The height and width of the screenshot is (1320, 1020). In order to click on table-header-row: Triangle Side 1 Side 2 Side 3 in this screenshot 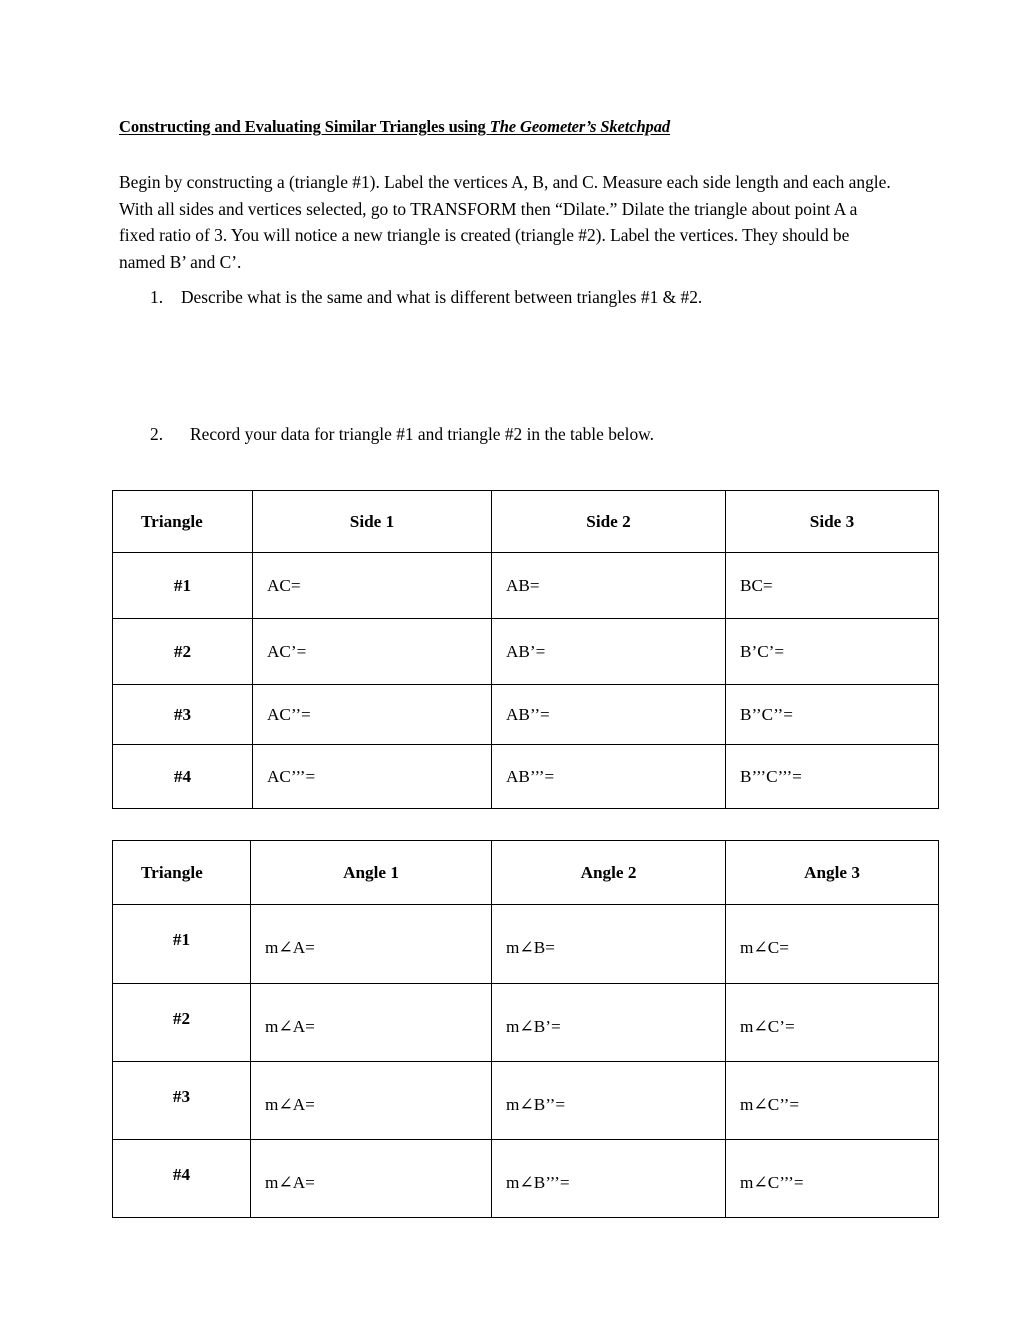, I will do `click(525, 521)`.